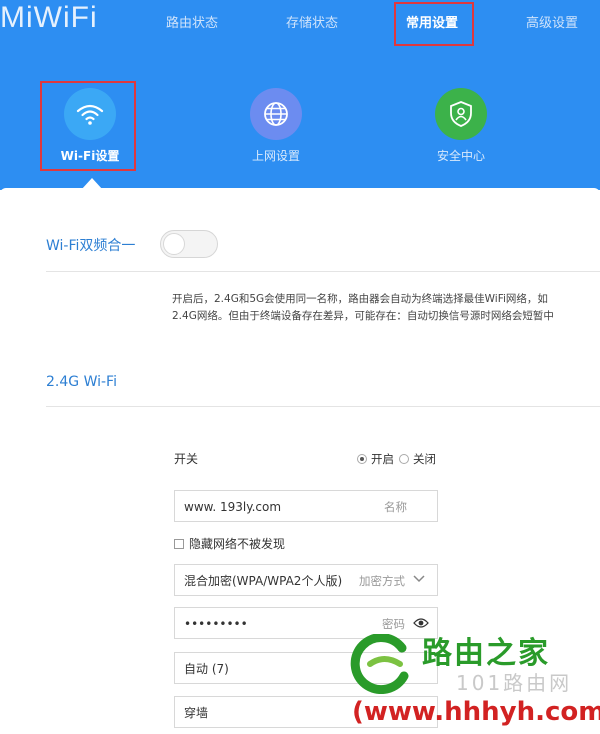  Describe the element at coordinates (216, 624) in the screenshot. I see `password-value: •••••••••` at that location.